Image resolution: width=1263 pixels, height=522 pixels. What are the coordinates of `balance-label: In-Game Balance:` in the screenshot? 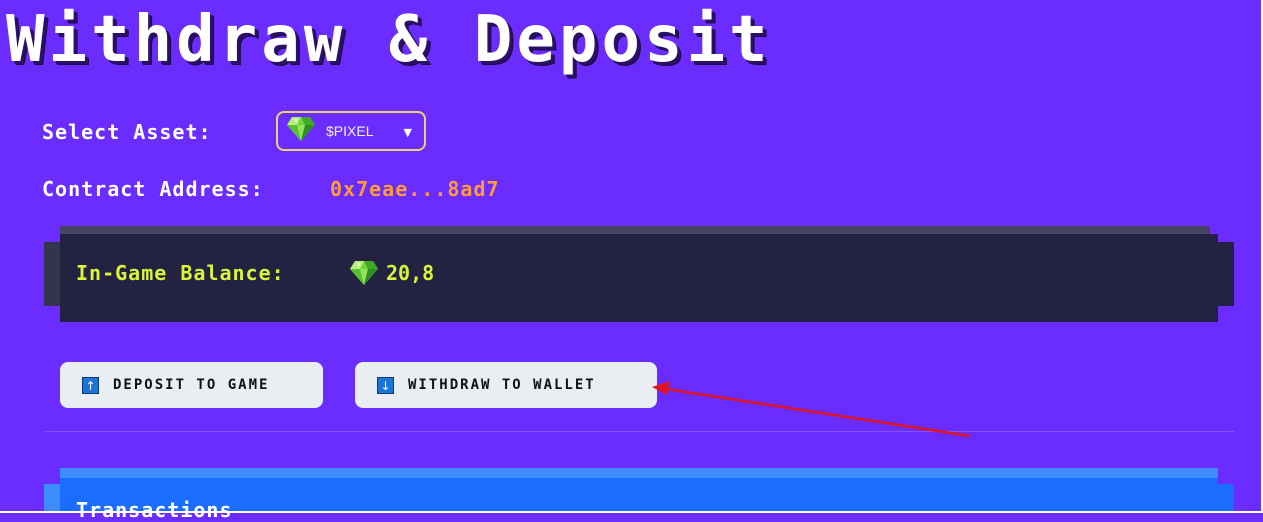 It's located at (180, 273).